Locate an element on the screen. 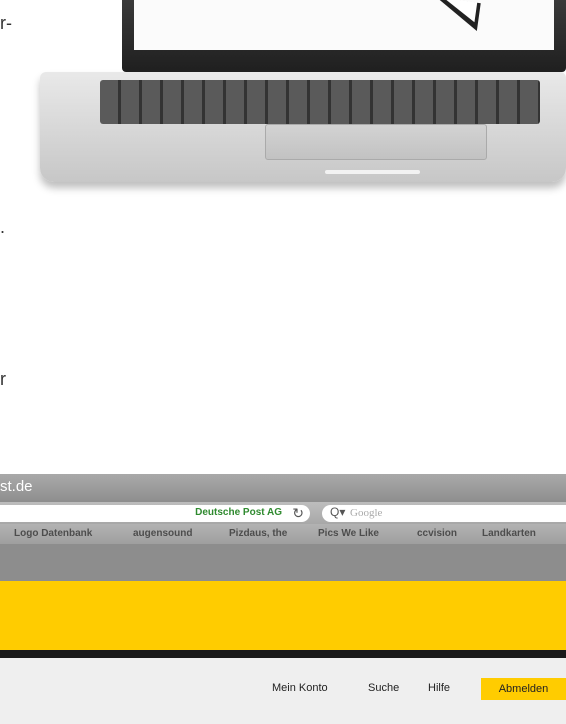  address-bar: Deutsche Post AG ↻ Q▾ Google is located at coordinates (283, 513).